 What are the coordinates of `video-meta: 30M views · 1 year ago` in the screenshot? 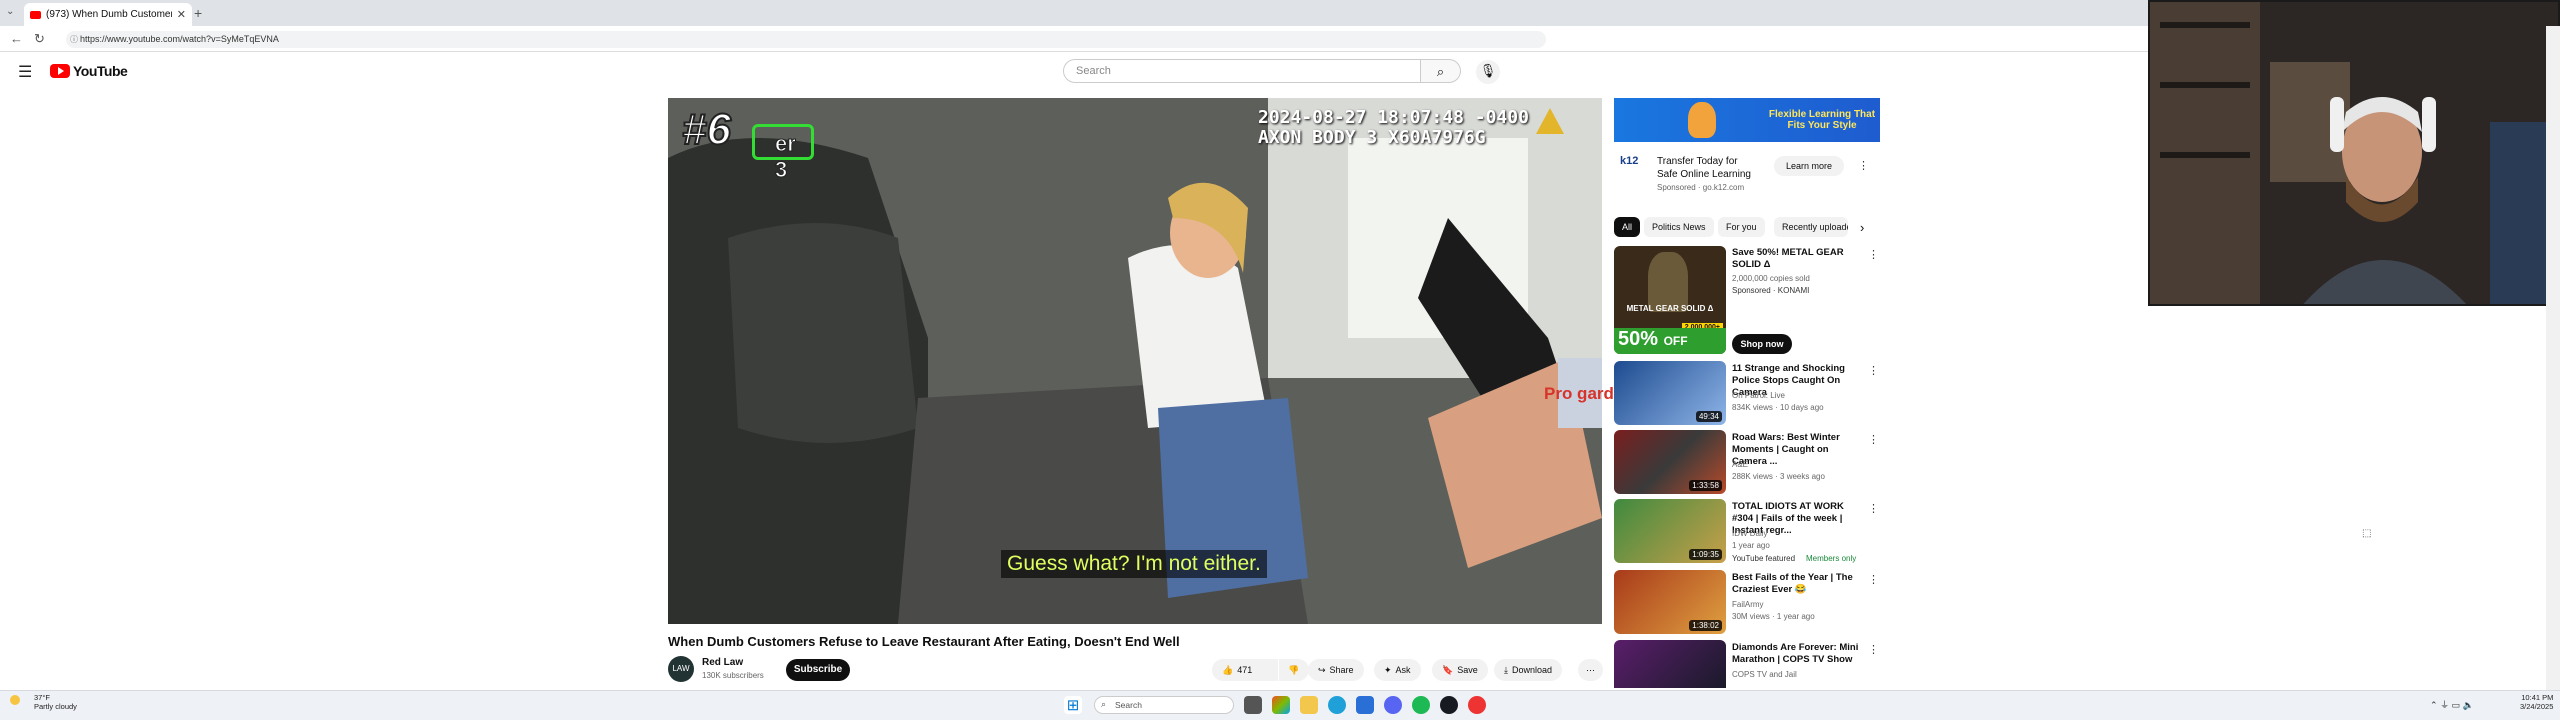 It's located at (1773, 616).